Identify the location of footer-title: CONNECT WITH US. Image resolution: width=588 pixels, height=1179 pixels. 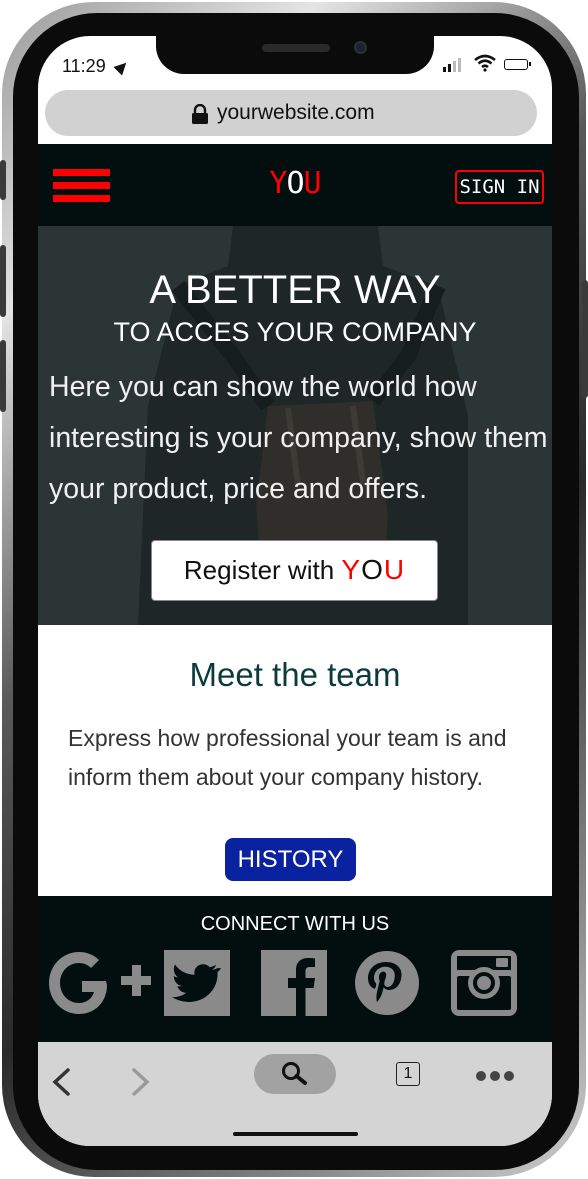
(295, 924).